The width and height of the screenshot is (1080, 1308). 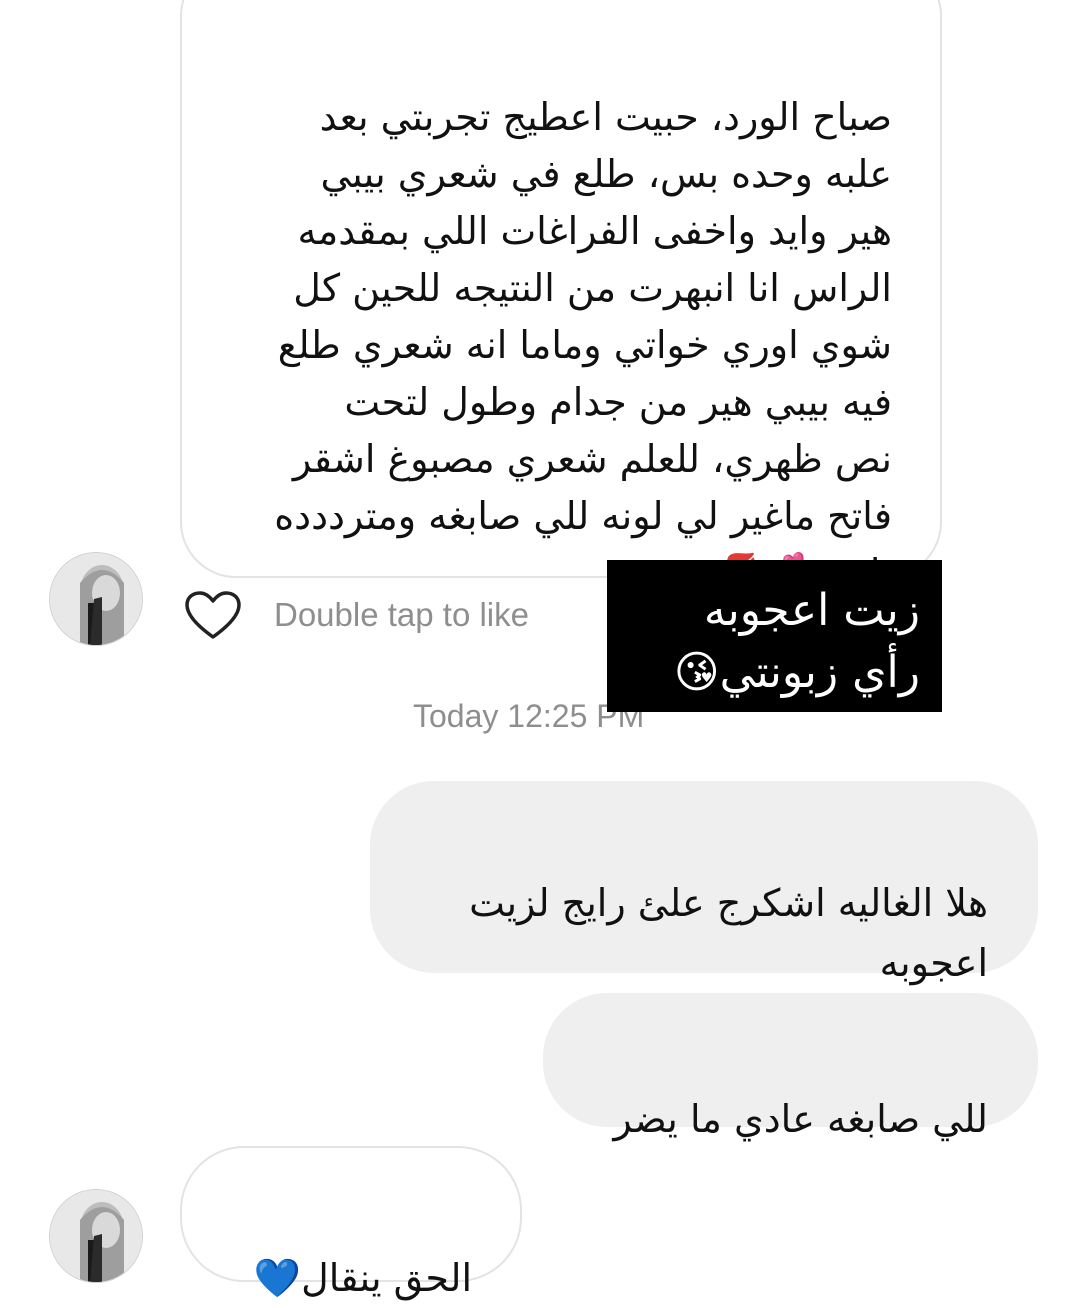 I want to click on message-text: هلا الغاليه اشكرج علئ رايج لزيت اعجوبه, so click(x=728, y=933).